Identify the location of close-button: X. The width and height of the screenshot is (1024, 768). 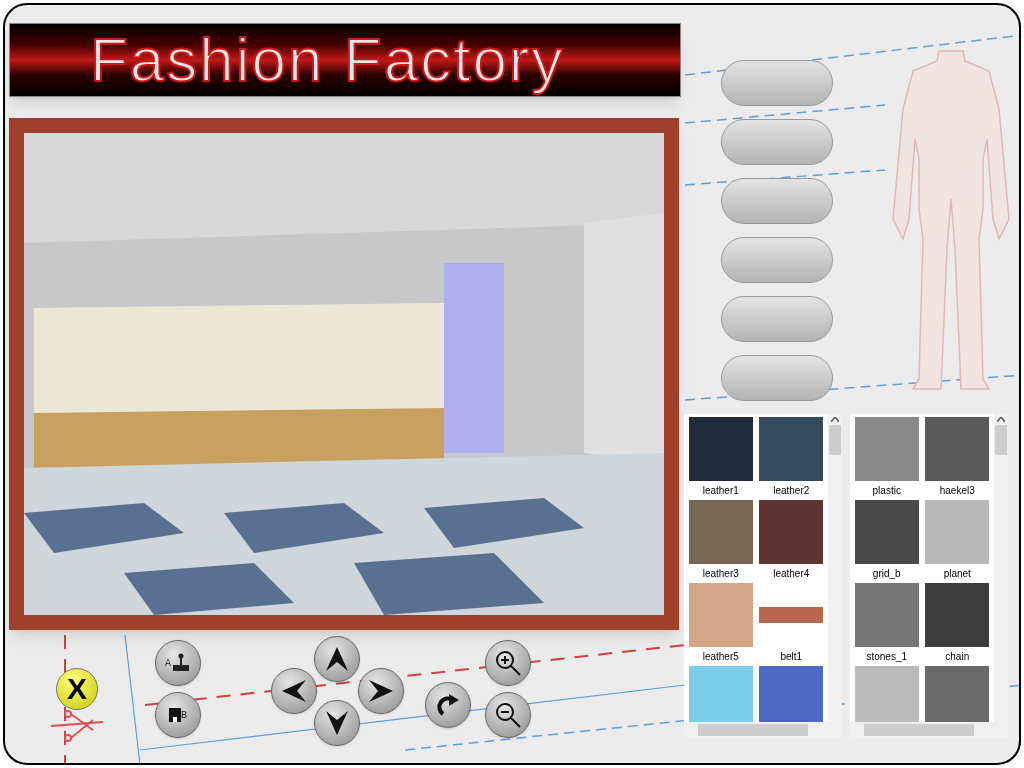
(77, 689).